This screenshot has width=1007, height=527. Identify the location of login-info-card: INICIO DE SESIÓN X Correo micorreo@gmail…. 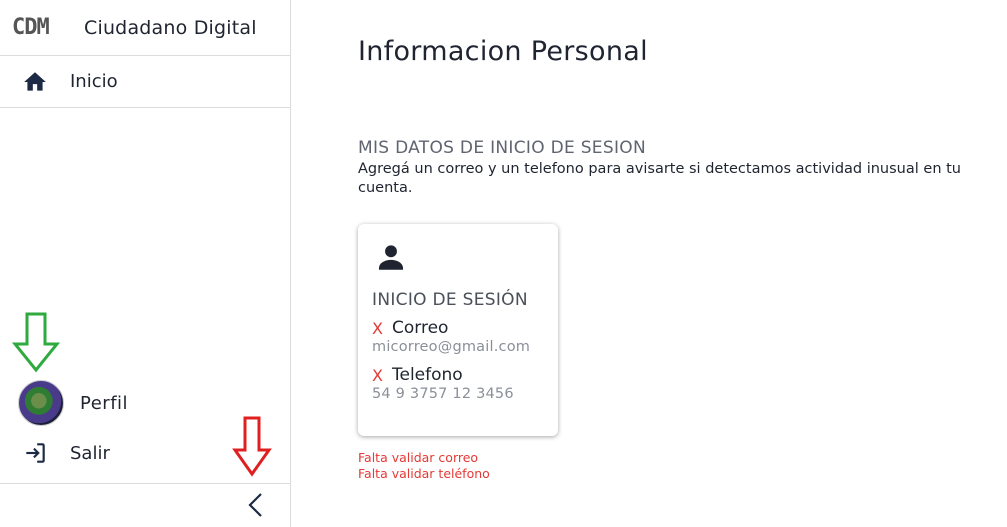
(458, 330).